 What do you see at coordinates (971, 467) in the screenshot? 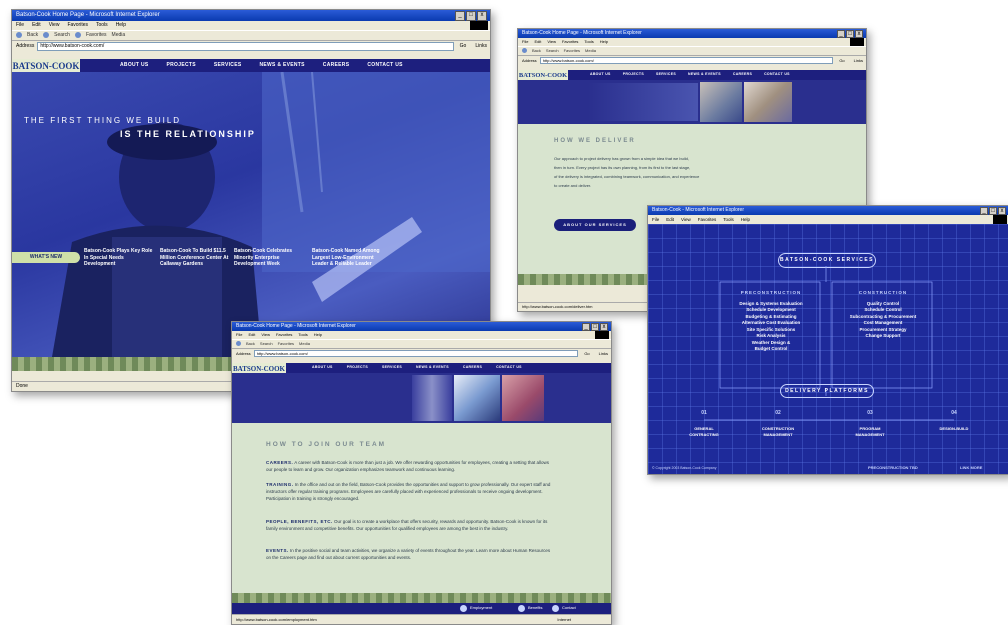
I see `footer-link: LINK MORE` at bounding box center [971, 467].